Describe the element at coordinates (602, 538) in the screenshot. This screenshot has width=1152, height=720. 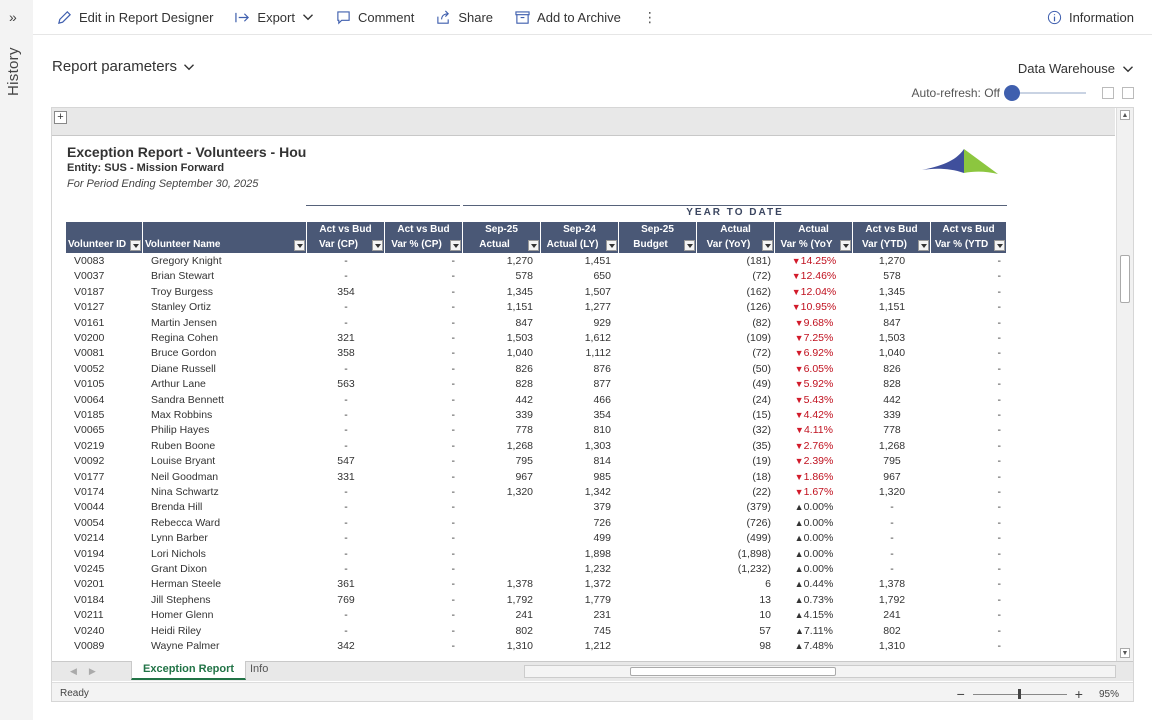
I see `cell-ly: 499` at that location.